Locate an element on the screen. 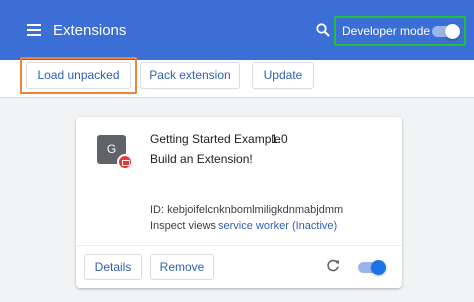 The image size is (474, 302). service-worker-link: service worker (Inactive) is located at coordinates (277, 226).